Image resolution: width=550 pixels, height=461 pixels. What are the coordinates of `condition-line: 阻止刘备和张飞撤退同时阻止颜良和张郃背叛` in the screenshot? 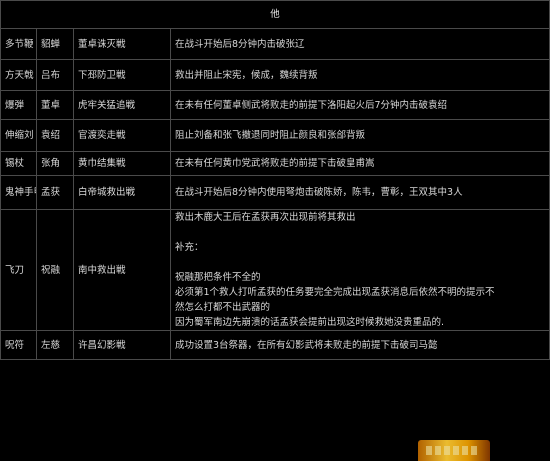 It's located at (270, 135).